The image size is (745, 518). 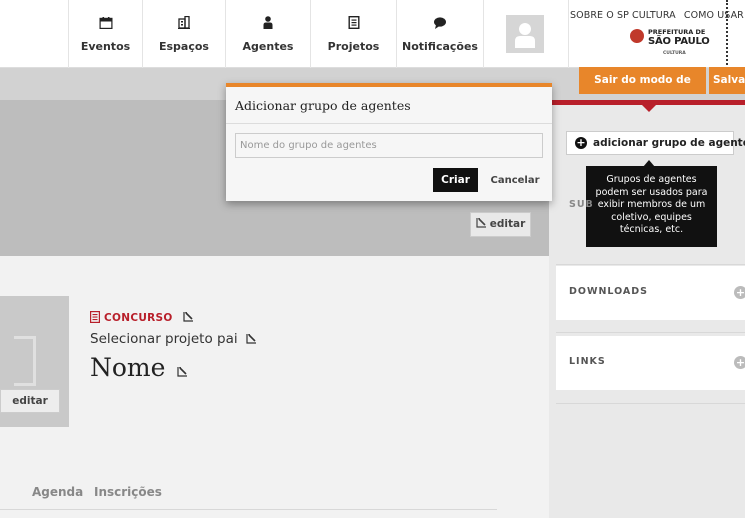 I want to click on nav-label: Projetos, so click(x=353, y=46).